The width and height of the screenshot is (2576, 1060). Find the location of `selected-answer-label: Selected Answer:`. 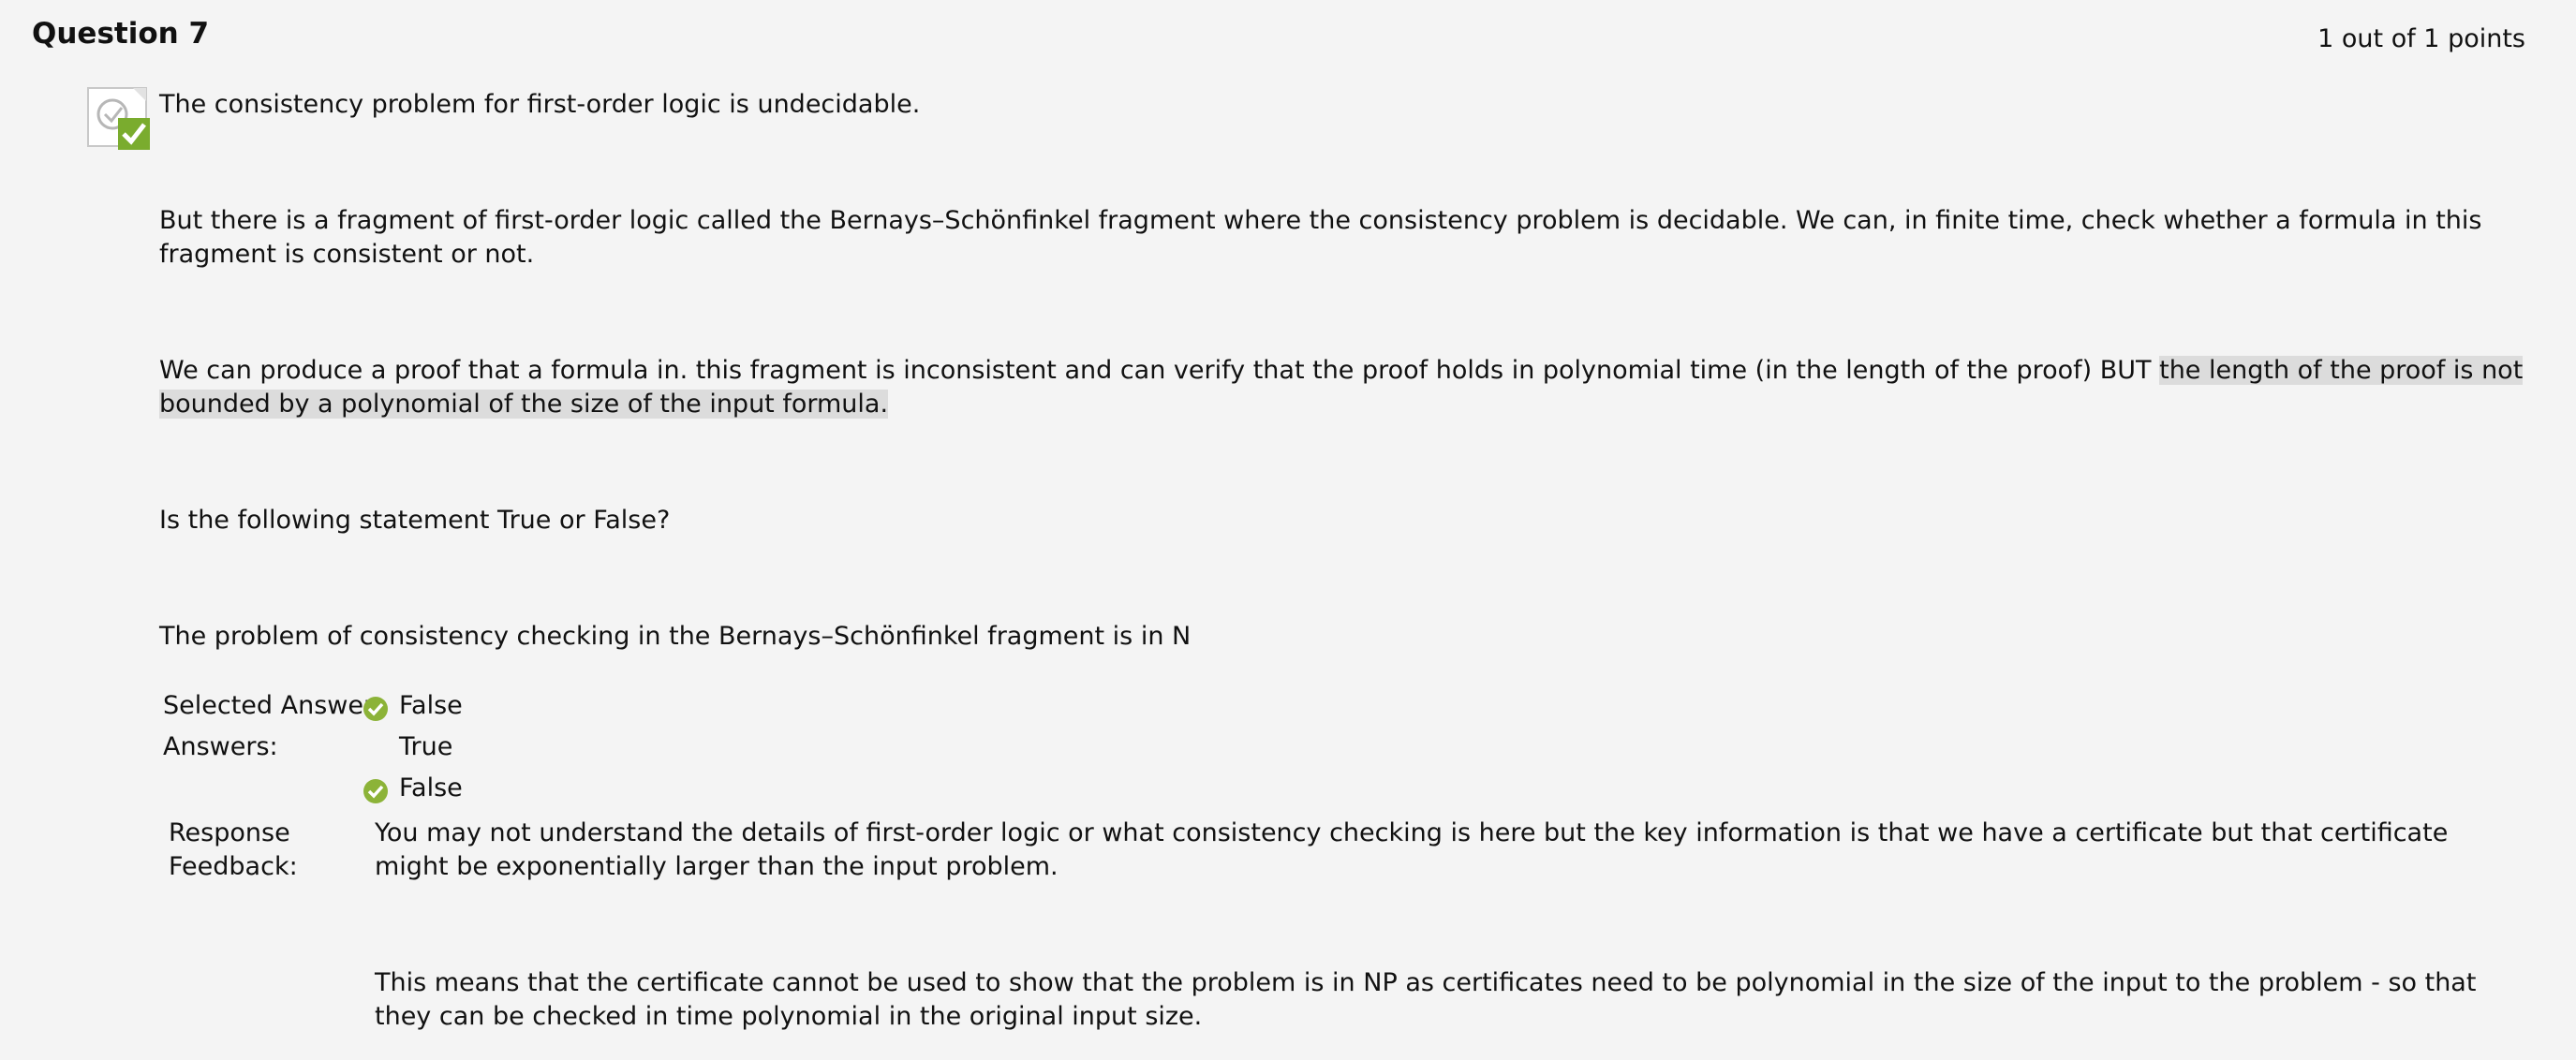

selected-answer-label: Selected Answer: is located at coordinates (273, 705).